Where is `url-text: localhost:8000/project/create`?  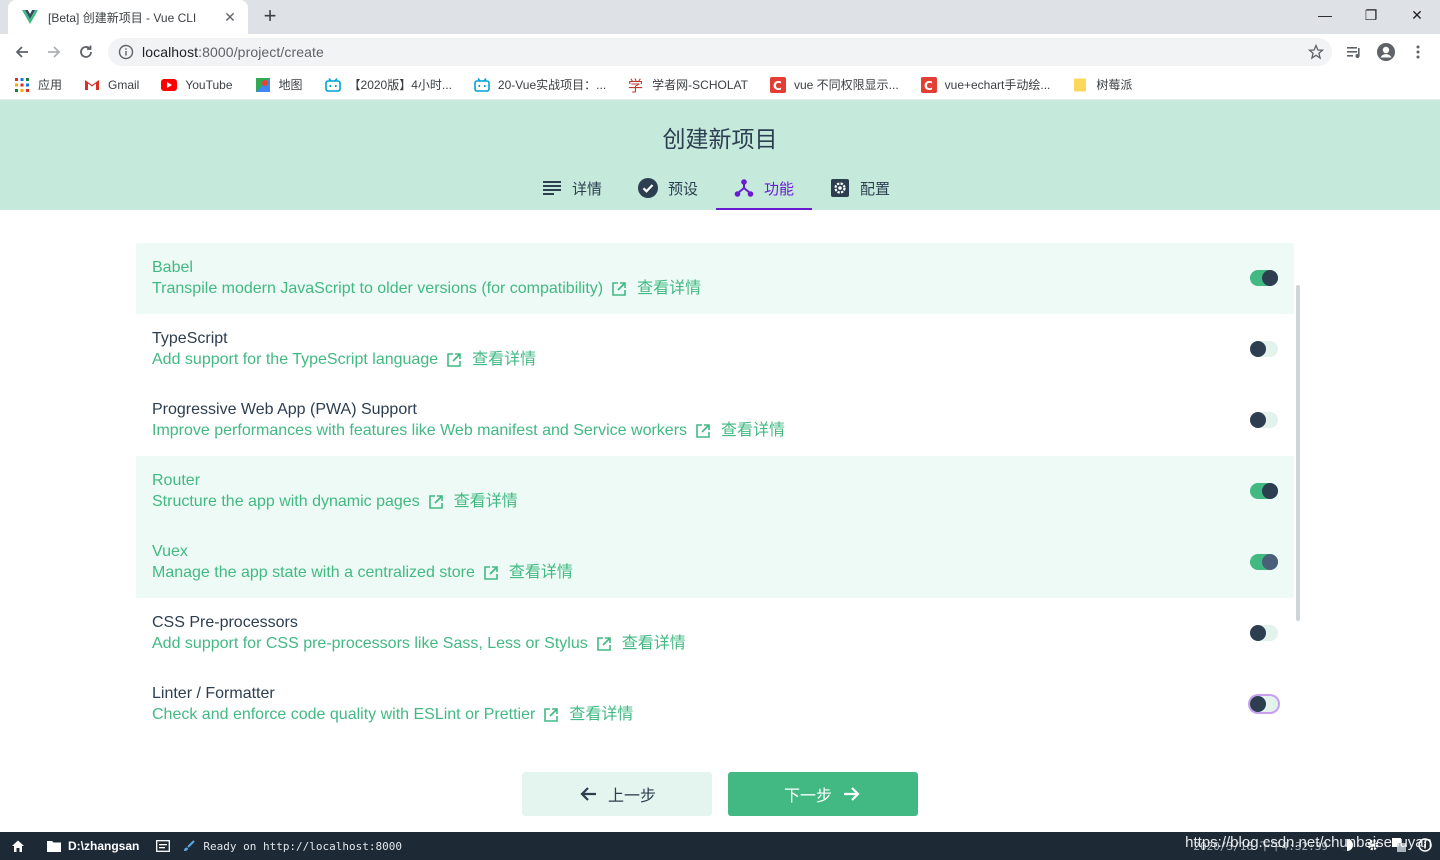 url-text: localhost:8000/project/create is located at coordinates (233, 52).